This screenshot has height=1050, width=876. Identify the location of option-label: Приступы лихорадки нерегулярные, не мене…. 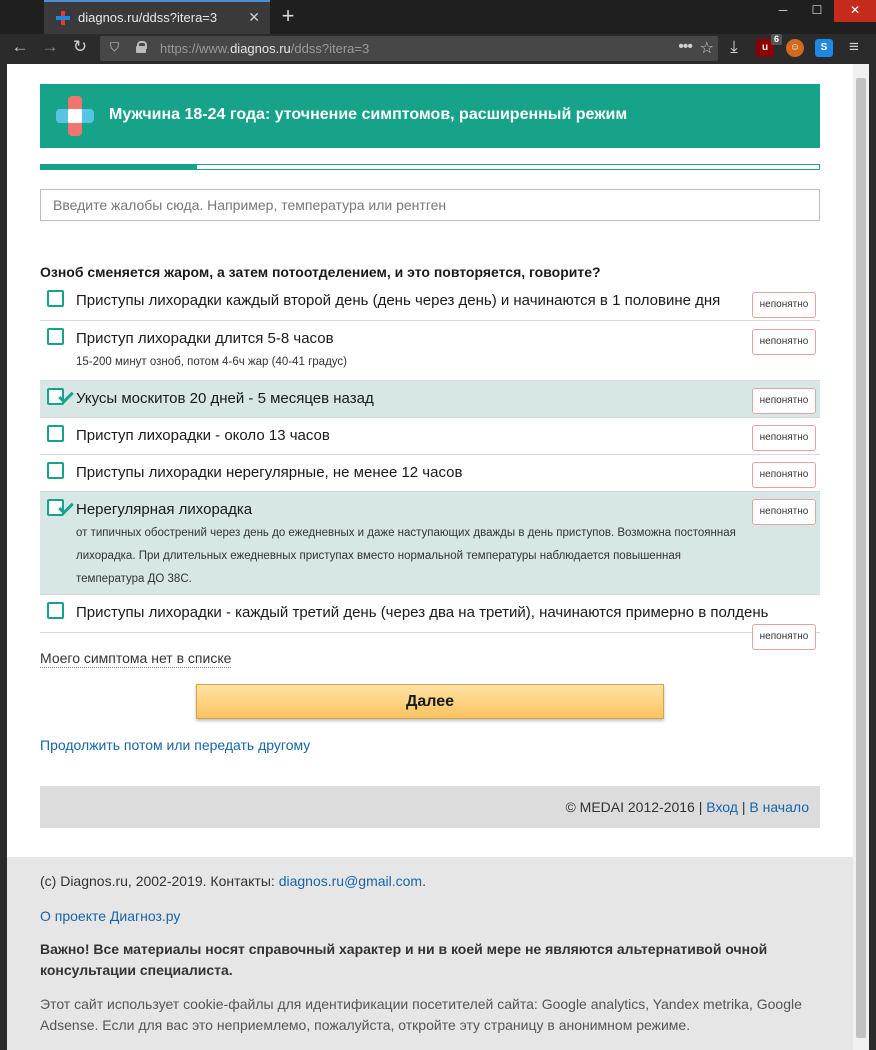
(269, 472).